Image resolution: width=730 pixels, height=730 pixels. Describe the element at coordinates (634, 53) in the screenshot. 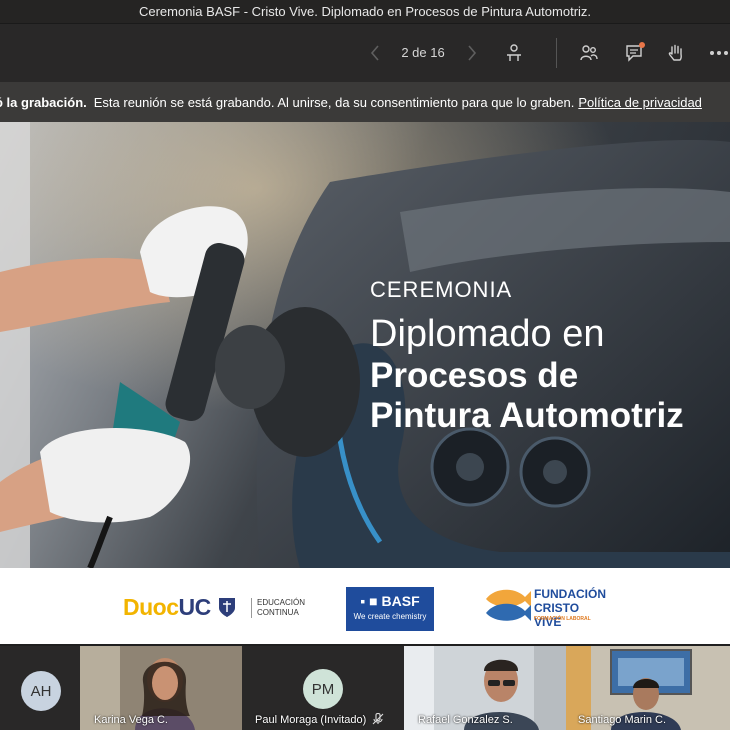

I see `chat-button` at that location.